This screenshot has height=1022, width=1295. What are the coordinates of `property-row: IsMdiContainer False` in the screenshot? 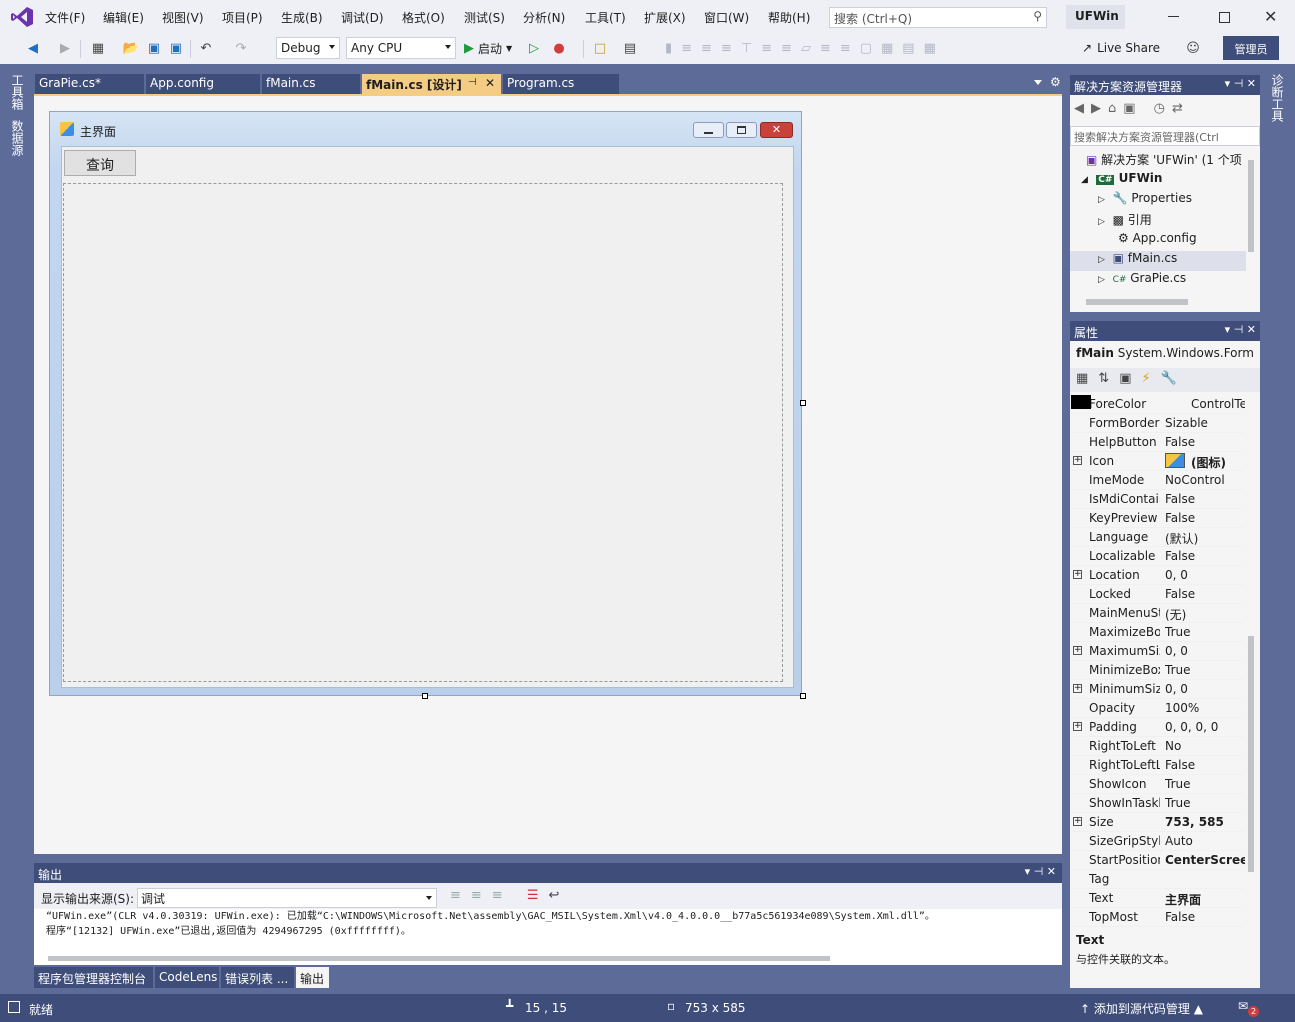 It's located at (1156, 499).